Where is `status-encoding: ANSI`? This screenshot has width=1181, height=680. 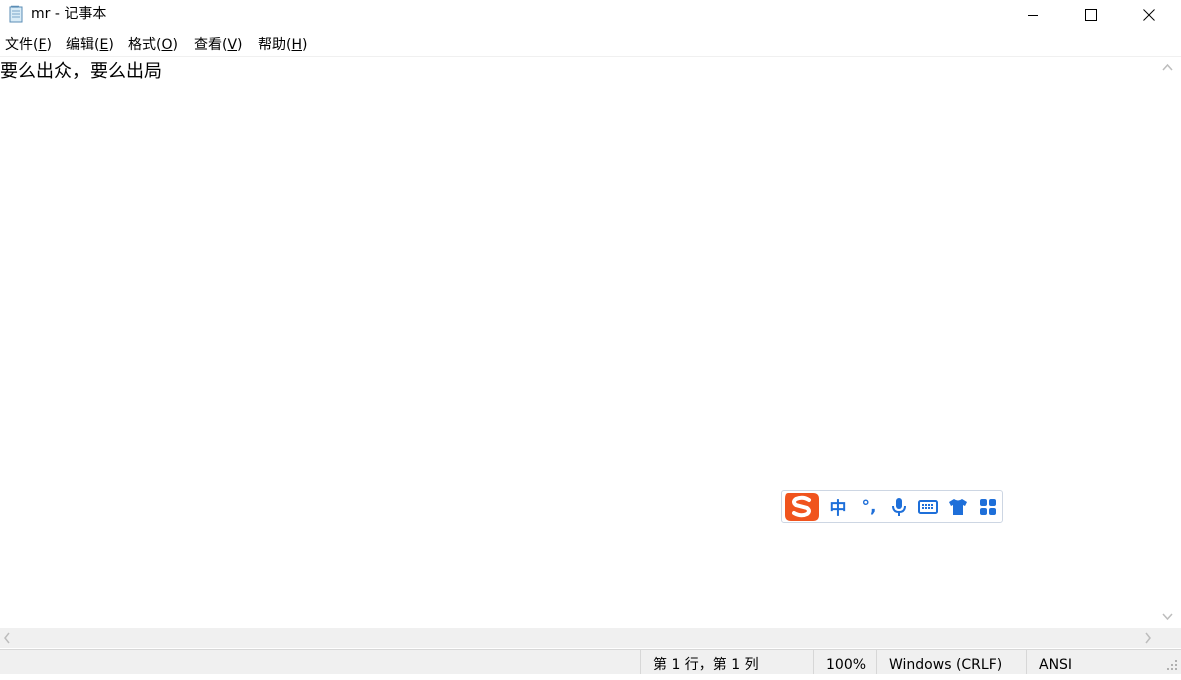
status-encoding: ANSI is located at coordinates (1091, 662).